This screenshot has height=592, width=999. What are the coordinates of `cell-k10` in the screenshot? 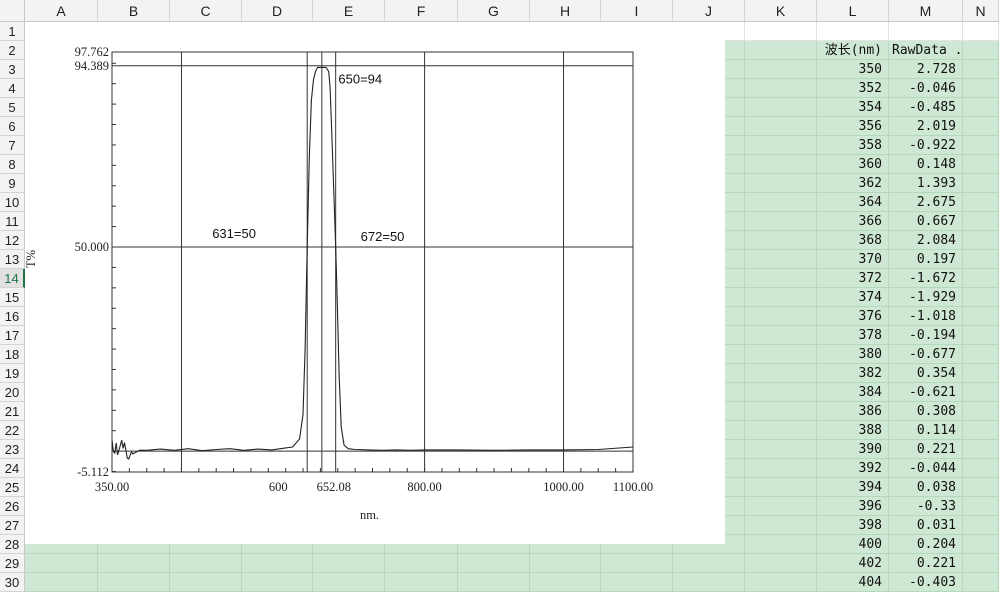 It's located at (781, 202).